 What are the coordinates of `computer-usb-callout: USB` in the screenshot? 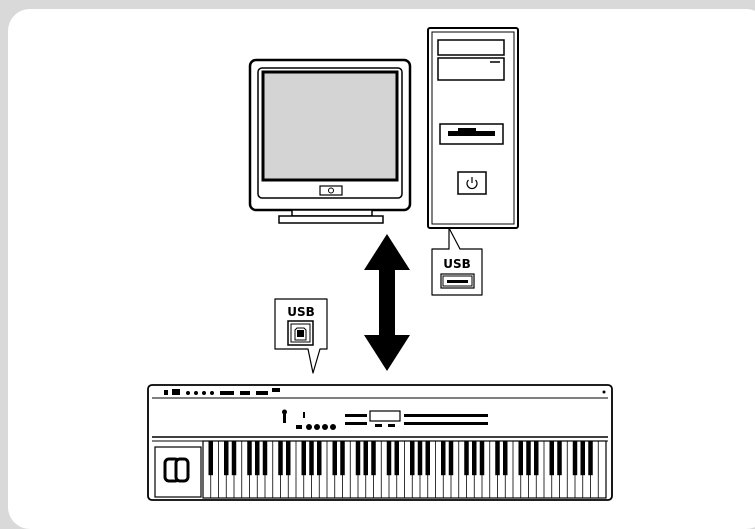 It's located at (457, 261).